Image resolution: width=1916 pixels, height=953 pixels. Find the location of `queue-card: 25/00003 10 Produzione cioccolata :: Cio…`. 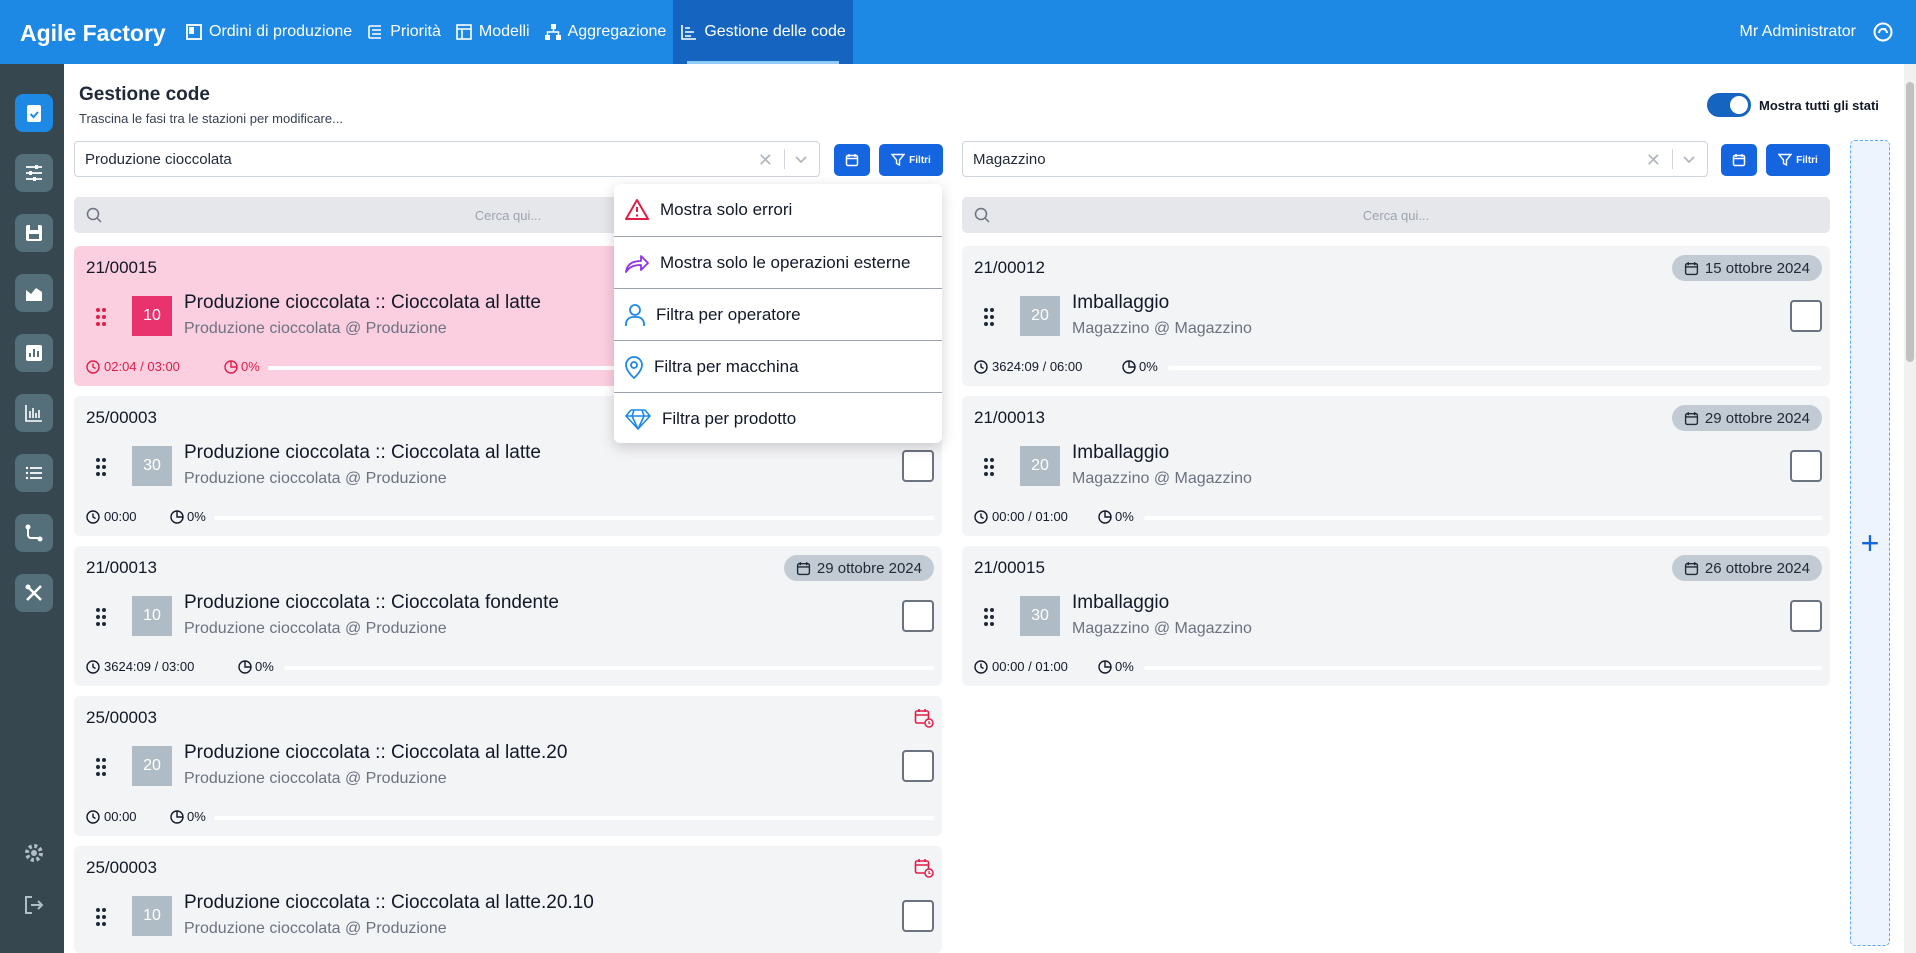

queue-card: 25/00003 10 Produzione cioccolata :: Cio… is located at coordinates (508, 899).